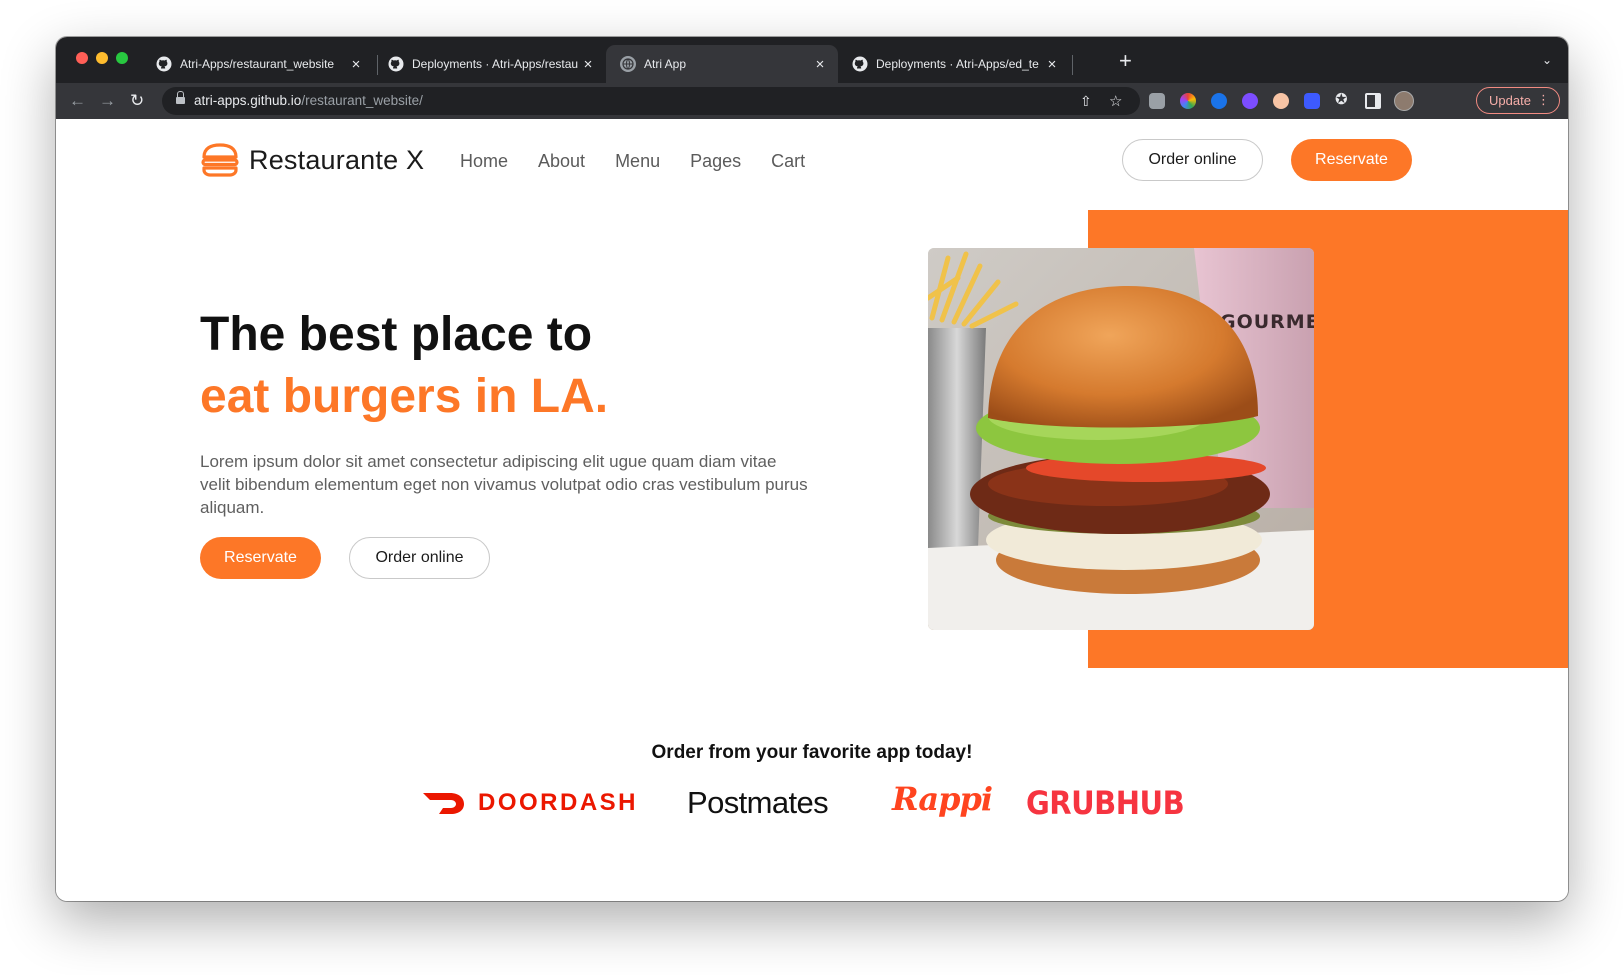  What do you see at coordinates (1518, 100) in the screenshot?
I see `update-button: Update ⋮` at bounding box center [1518, 100].